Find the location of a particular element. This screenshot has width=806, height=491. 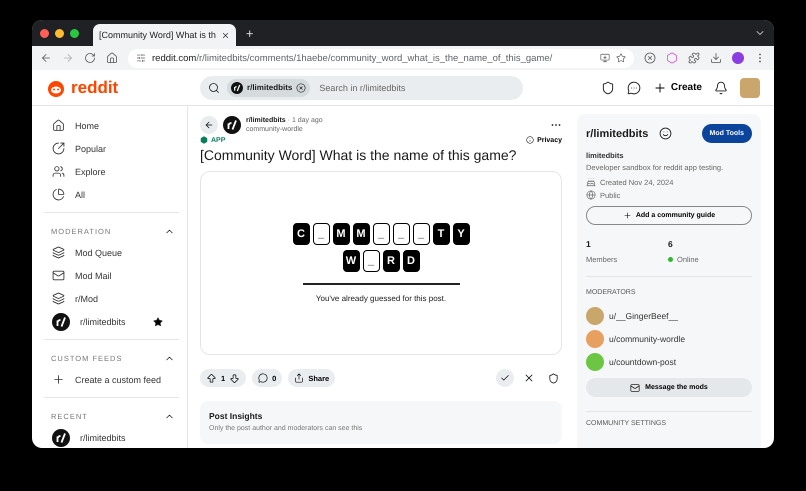

shield-icon is located at coordinates (553, 378).